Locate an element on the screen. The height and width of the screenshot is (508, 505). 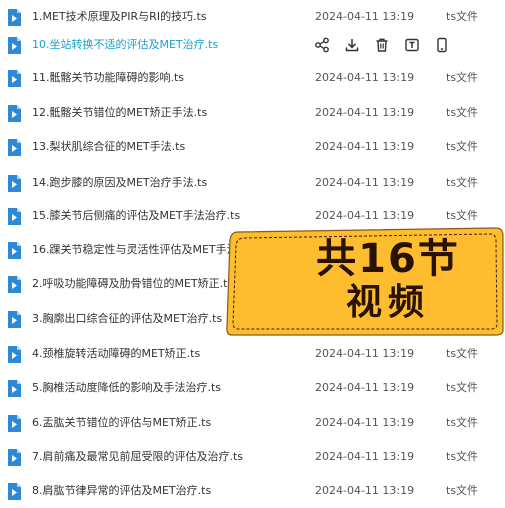
file-row: 5.胸椎活动度降低的影响及手法治疗.ts 2024-04-11 13:19 ts文件 is located at coordinates (252, 388).